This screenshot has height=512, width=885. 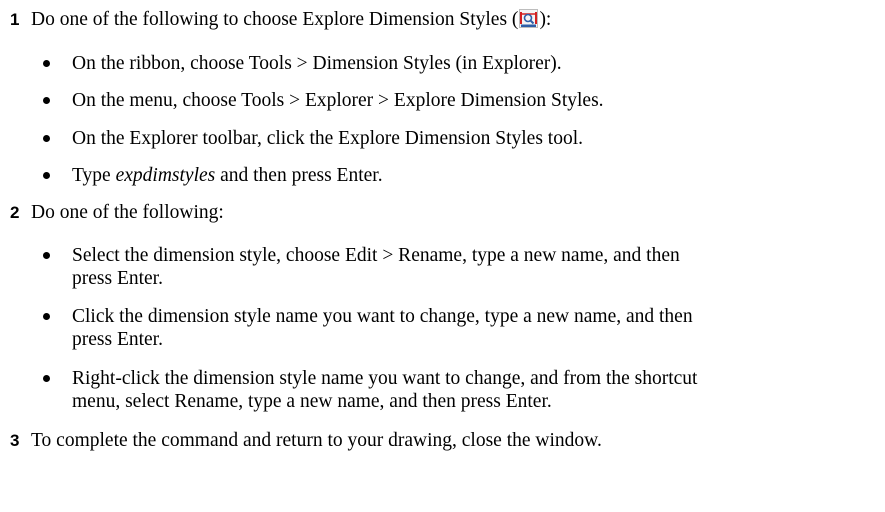 I want to click on option-text: Type expdimstyles and then press Enter., so click(x=472, y=175).